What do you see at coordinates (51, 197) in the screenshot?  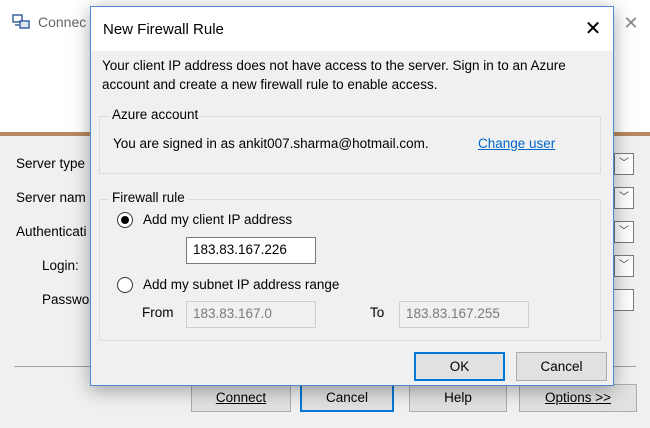 I see `server-name-label: Server nam` at bounding box center [51, 197].